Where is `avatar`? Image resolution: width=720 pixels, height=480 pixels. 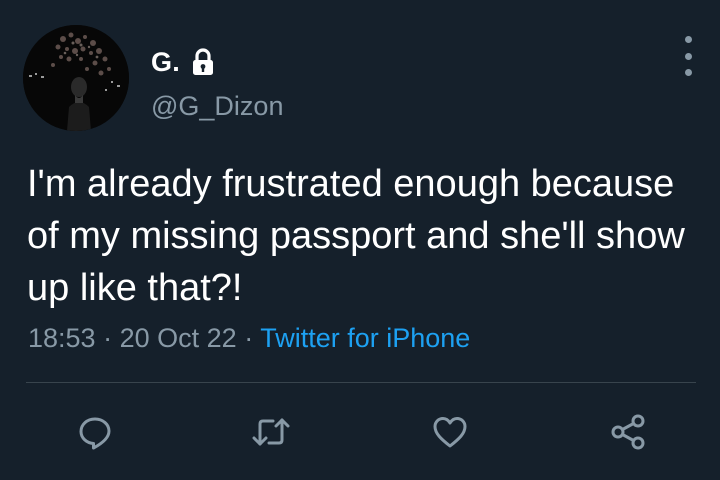 avatar is located at coordinates (76, 78).